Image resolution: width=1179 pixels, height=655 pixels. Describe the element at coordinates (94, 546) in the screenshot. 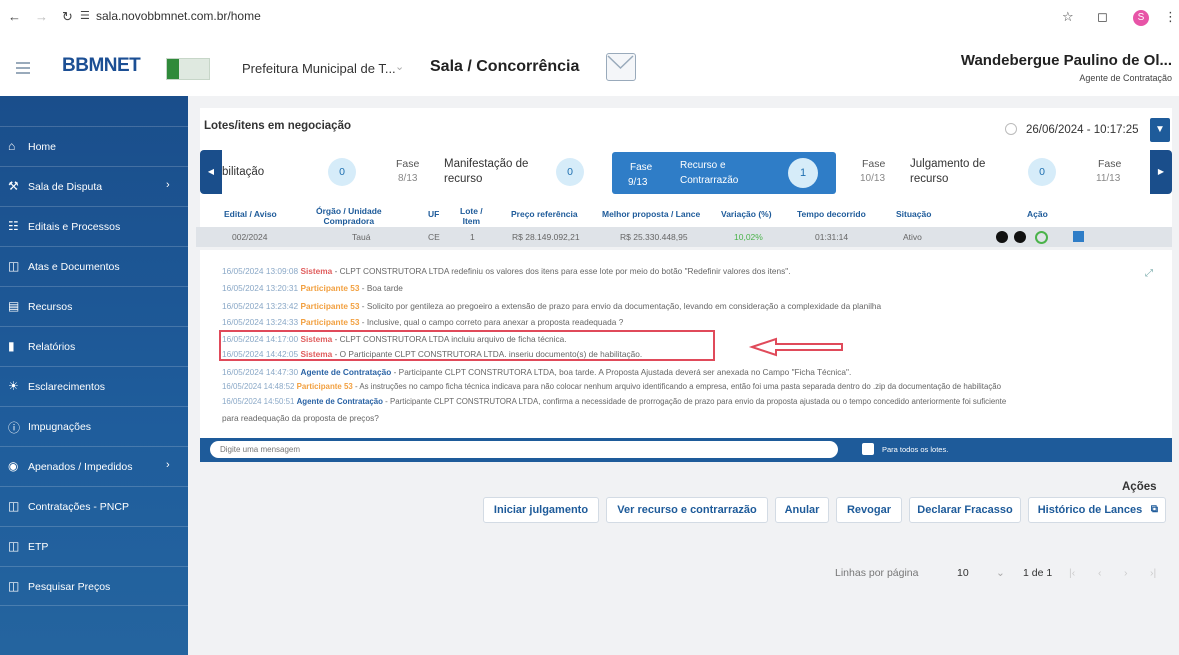

I see `sidebar-item-etp: ◫ ETP` at that location.